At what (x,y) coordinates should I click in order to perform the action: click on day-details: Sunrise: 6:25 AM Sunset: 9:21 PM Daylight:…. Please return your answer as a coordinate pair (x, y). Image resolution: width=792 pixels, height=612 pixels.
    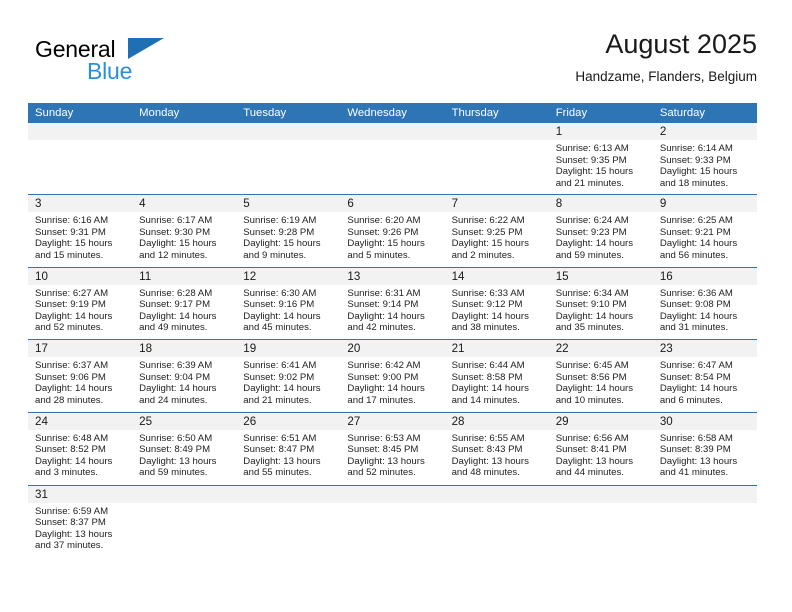
    Looking at the image, I should click on (705, 236).